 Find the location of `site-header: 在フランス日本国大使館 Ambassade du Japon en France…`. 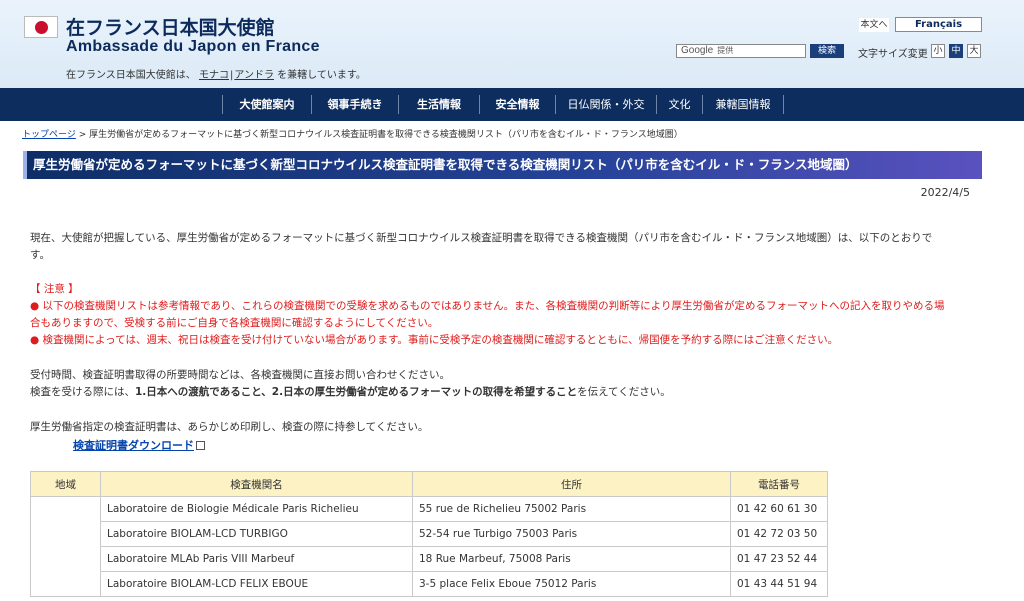

site-header: 在フランス日本国大使館 Ambassade du Japon en France… is located at coordinates (512, 44).